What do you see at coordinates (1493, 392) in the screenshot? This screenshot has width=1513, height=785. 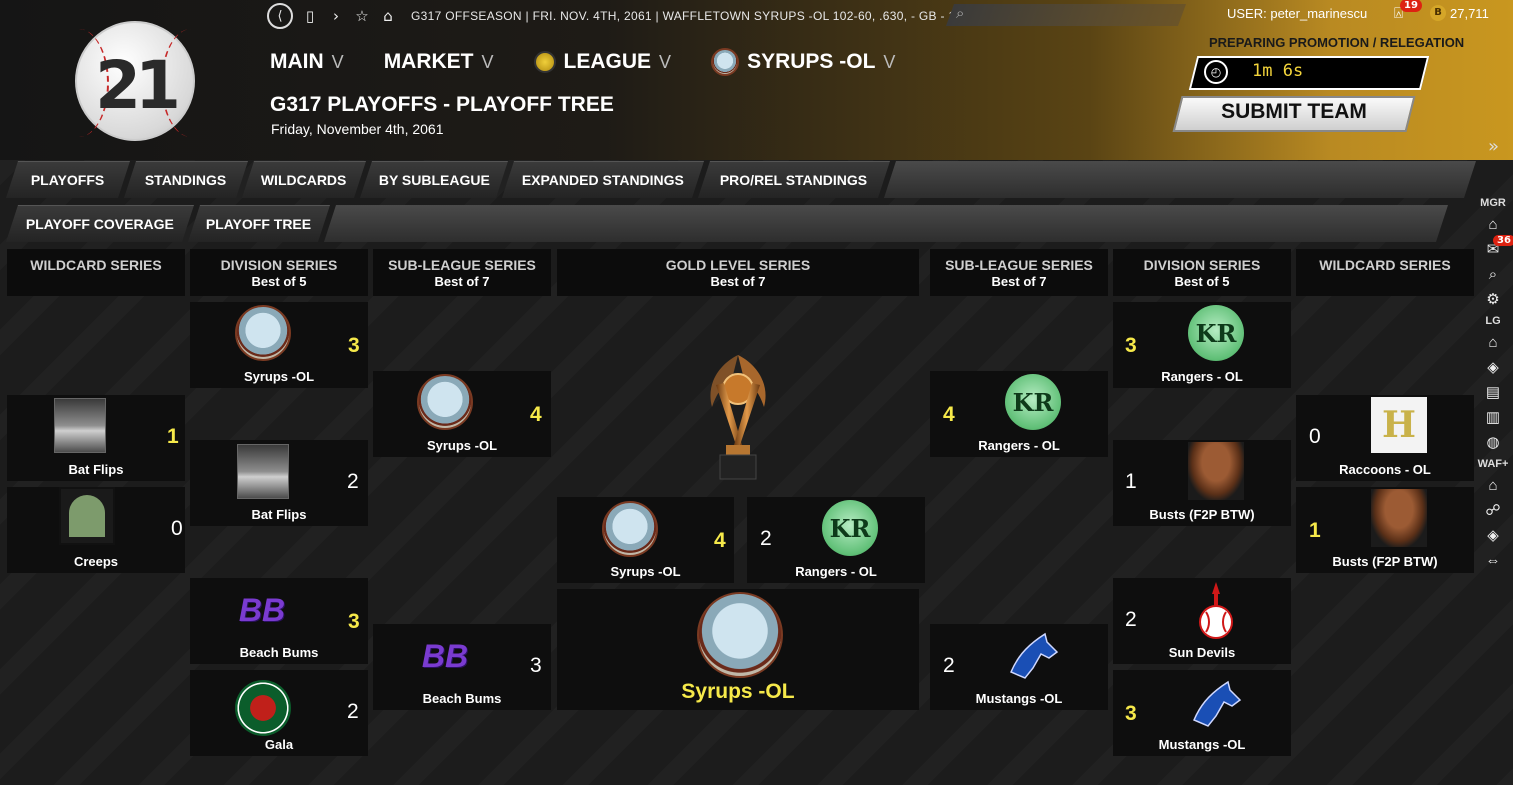 I see `news-icon: ▤` at bounding box center [1493, 392].